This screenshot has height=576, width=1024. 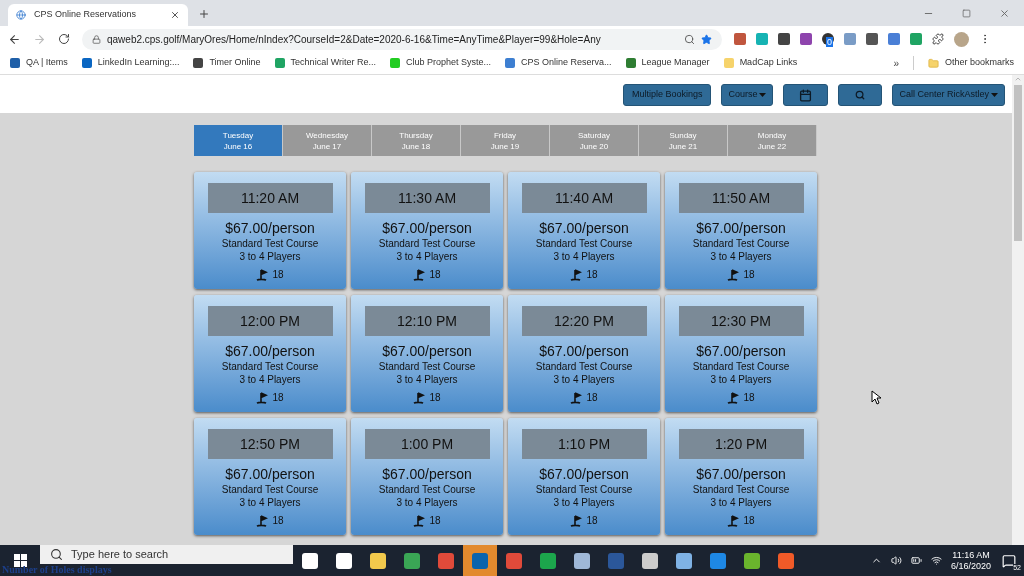 What do you see at coordinates (86, 15) in the screenshot?
I see `tab-title: CPS Online Reservations` at bounding box center [86, 15].